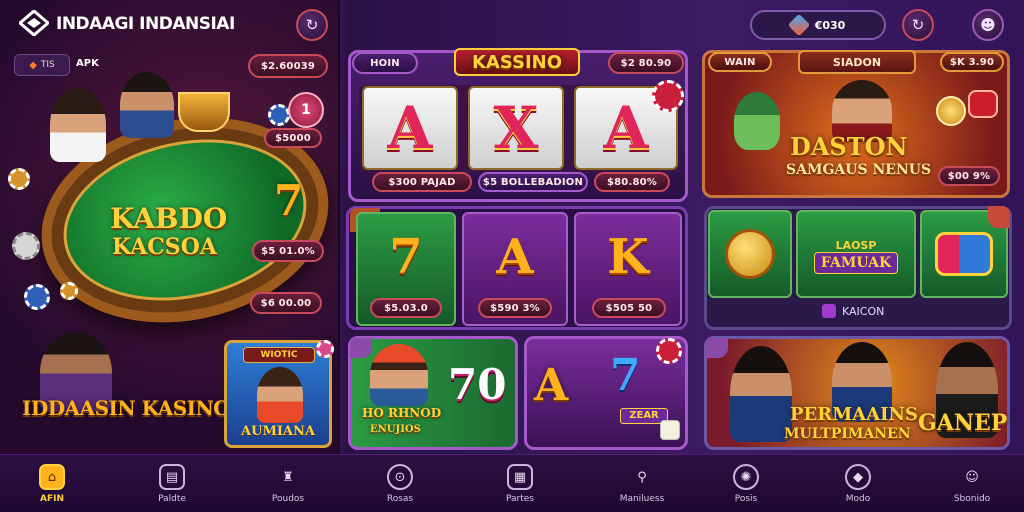 The width and height of the screenshot is (1024, 512). What do you see at coordinates (385, 63) in the screenshot?
I see `slot-tab-left: HOIN` at bounding box center [385, 63].